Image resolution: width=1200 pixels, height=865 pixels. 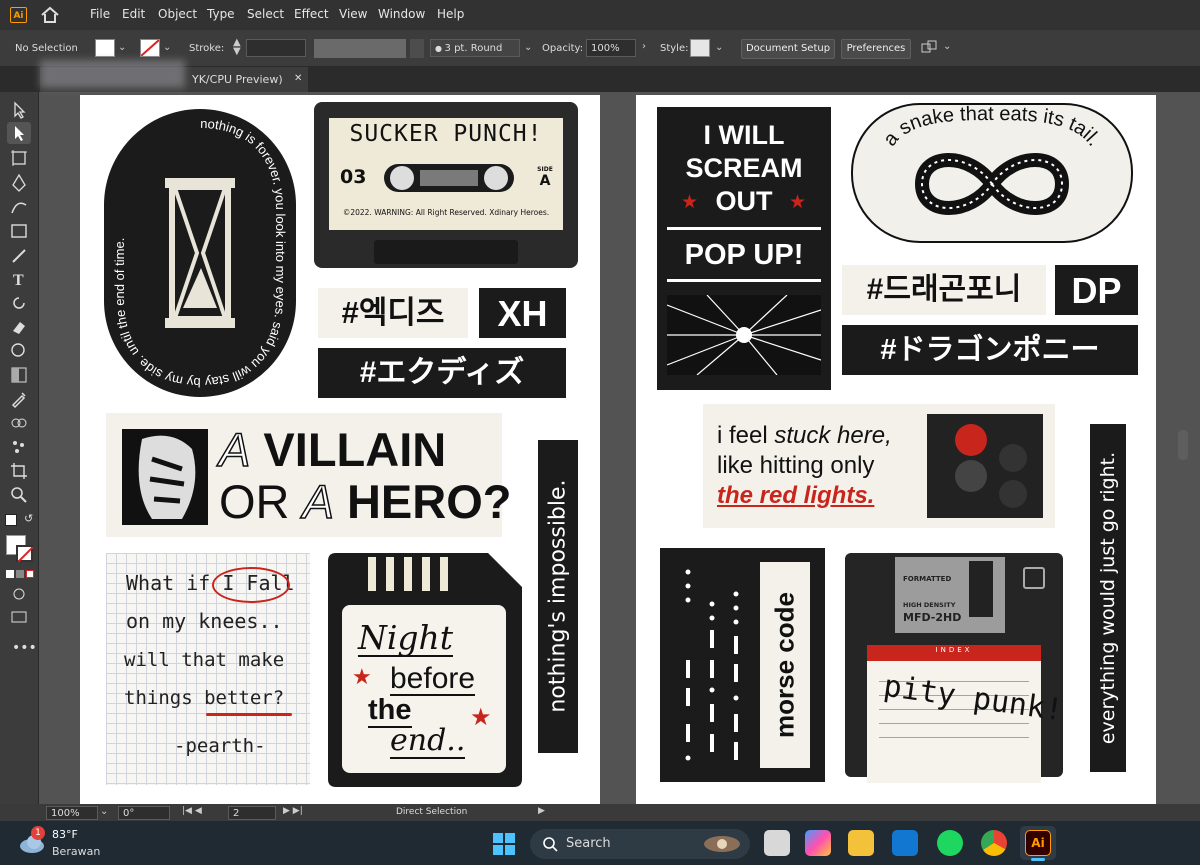 I want to click on copilot-icon, so click(x=818, y=843).